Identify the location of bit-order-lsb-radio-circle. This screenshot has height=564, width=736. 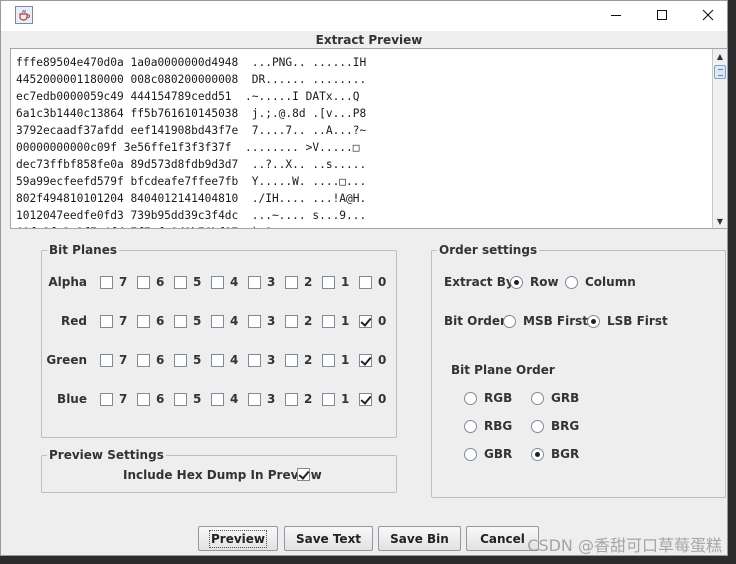
(593, 321).